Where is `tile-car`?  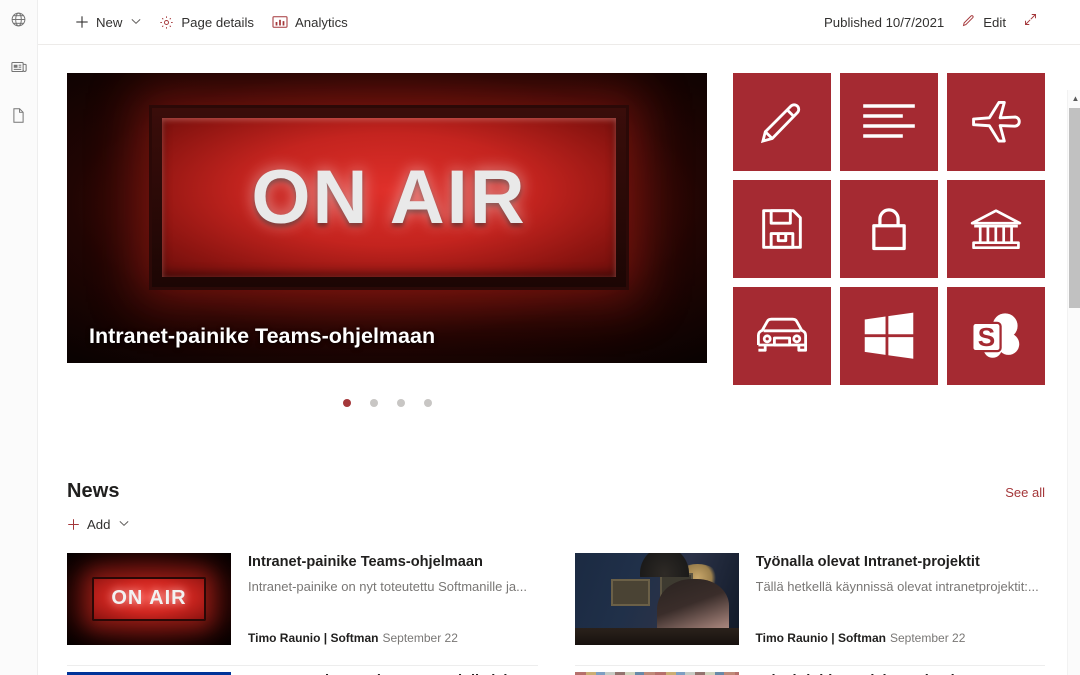
tile-car is located at coordinates (782, 336).